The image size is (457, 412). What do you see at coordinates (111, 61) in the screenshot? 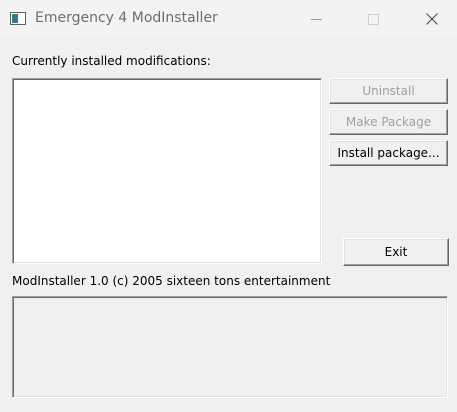
I see `installed-mods-label: Currently installed modifications:` at bounding box center [111, 61].